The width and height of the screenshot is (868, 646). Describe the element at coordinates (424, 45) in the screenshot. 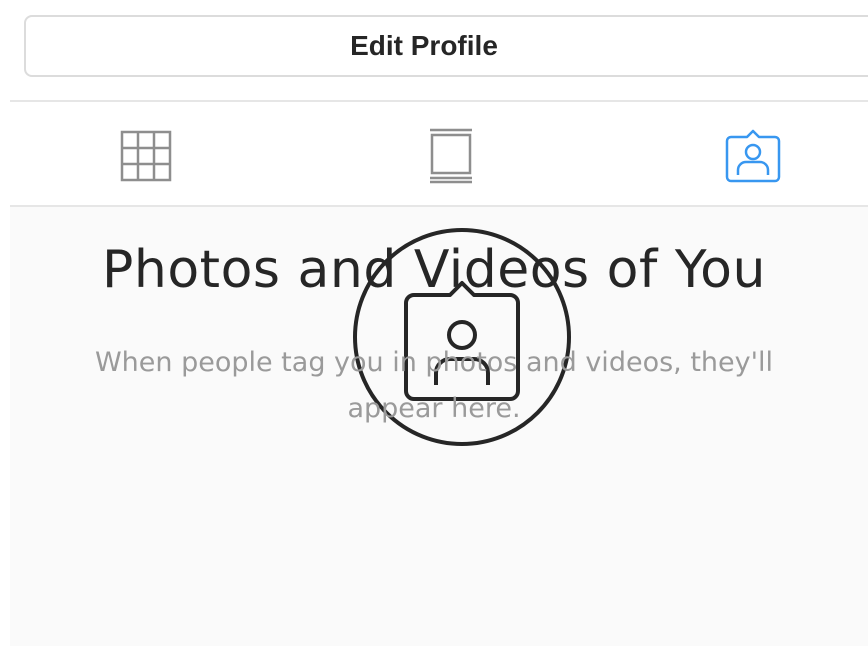

I see `edit-profile-label: Edit Profile` at that location.